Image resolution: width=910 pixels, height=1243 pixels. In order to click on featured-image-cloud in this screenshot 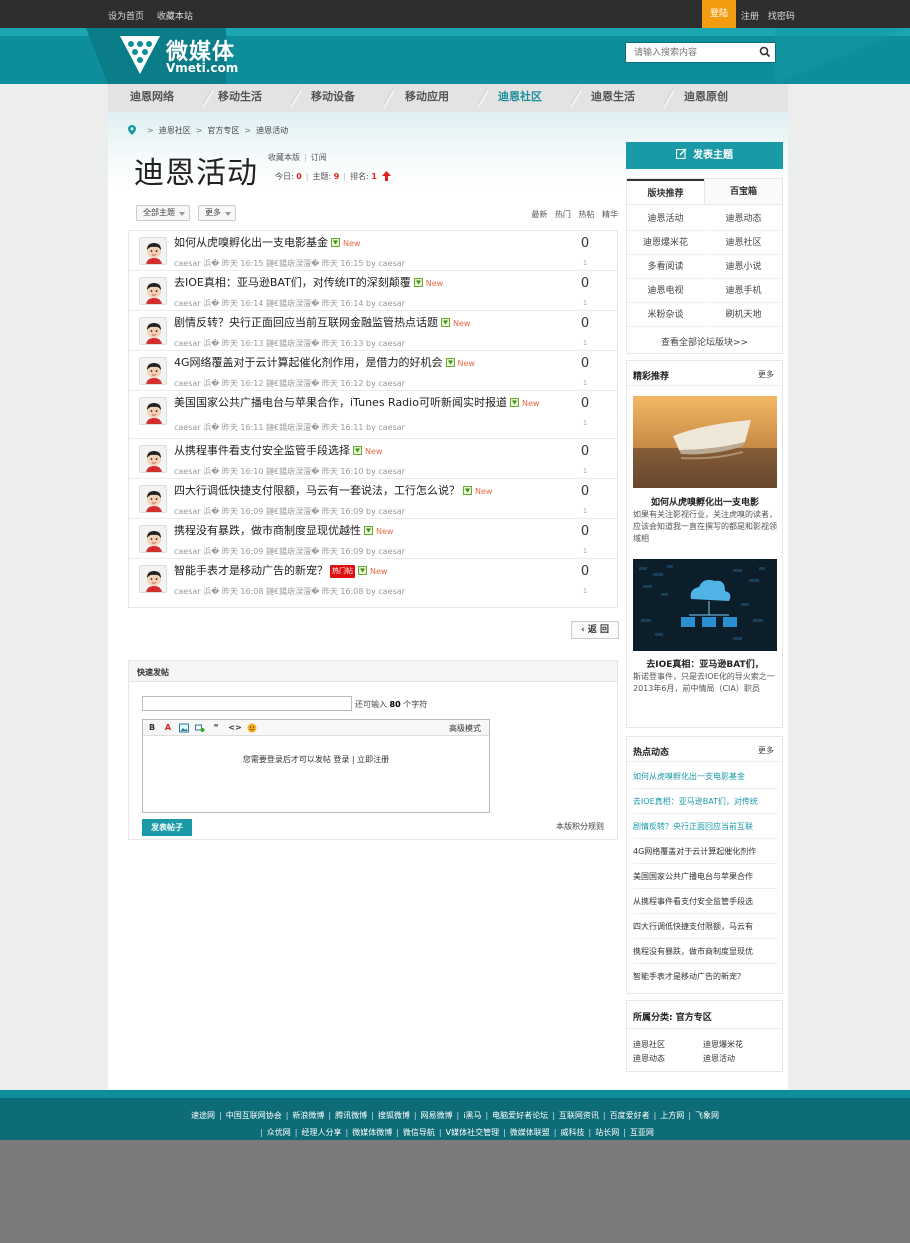, I will do `click(705, 605)`.